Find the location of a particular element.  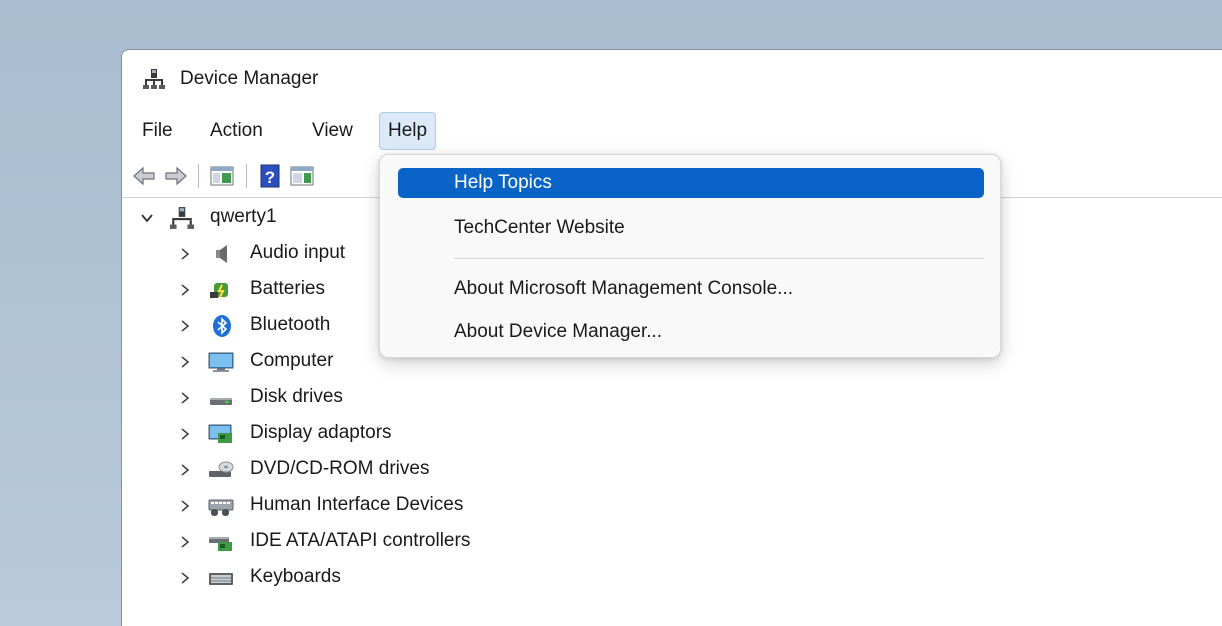

menu-action: Action is located at coordinates (236, 131).